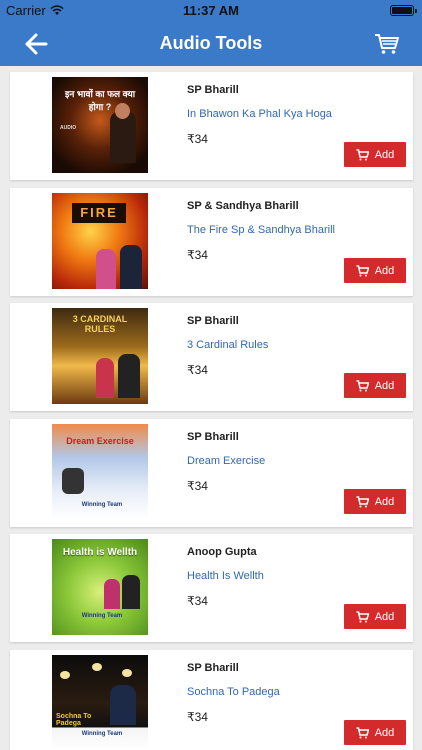  Describe the element at coordinates (226, 461) in the screenshot. I see `product-name: Dream Exercise` at that location.